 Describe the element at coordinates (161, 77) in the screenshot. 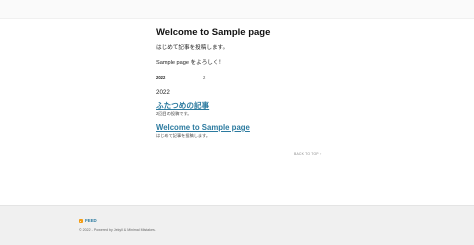

I see `archive-year-cell: 2022` at that location.